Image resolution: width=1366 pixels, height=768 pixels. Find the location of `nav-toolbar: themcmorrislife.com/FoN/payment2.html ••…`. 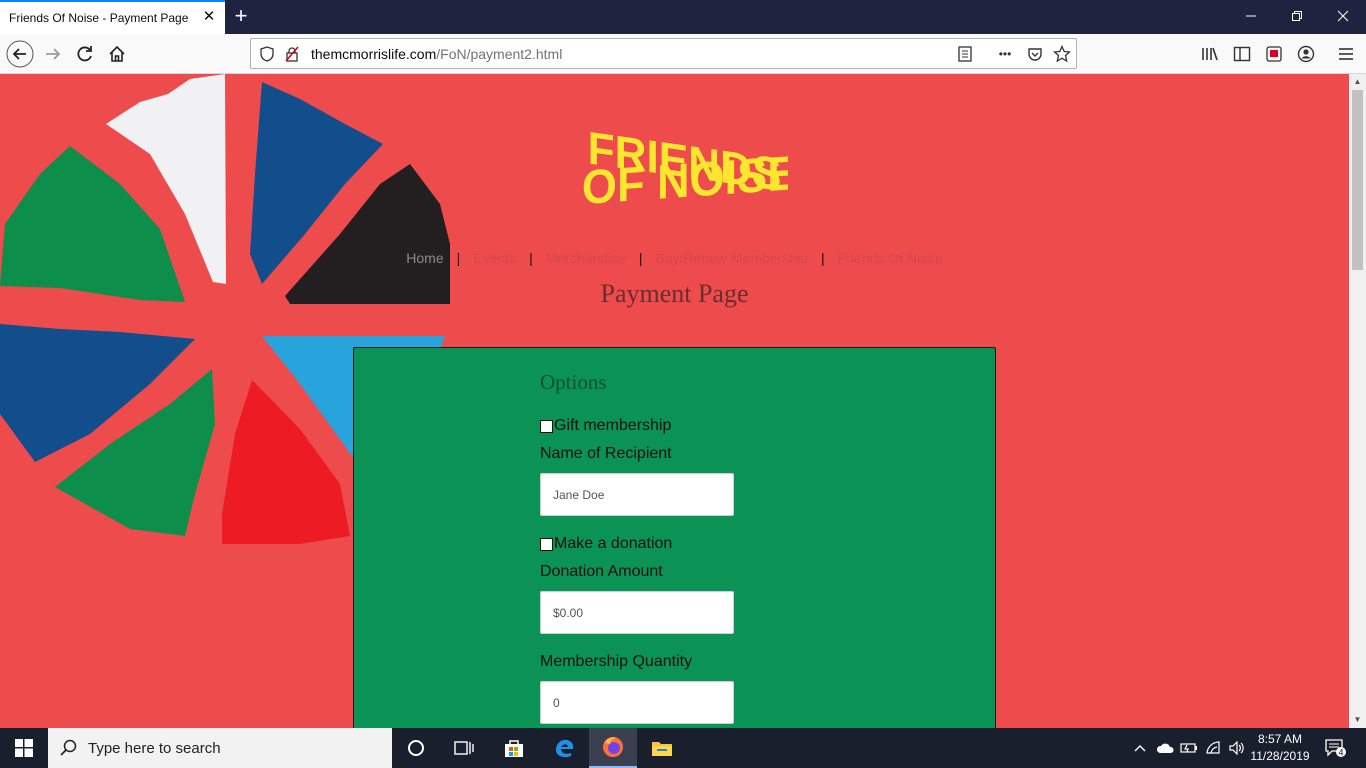

nav-toolbar: themcmorrislife.com/FoN/payment2.html ••… is located at coordinates (683, 54).